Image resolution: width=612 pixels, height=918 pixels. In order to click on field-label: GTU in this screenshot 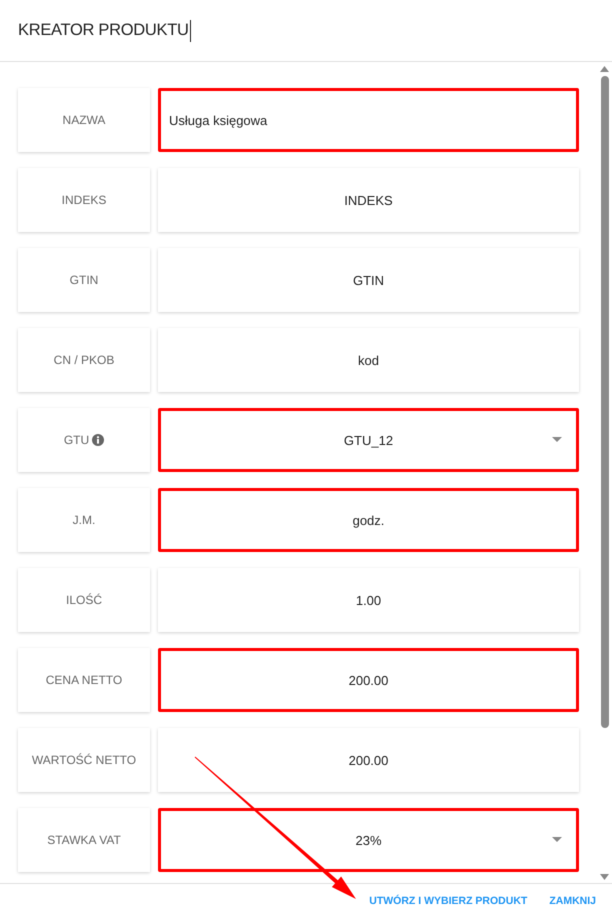, I will do `click(77, 440)`.